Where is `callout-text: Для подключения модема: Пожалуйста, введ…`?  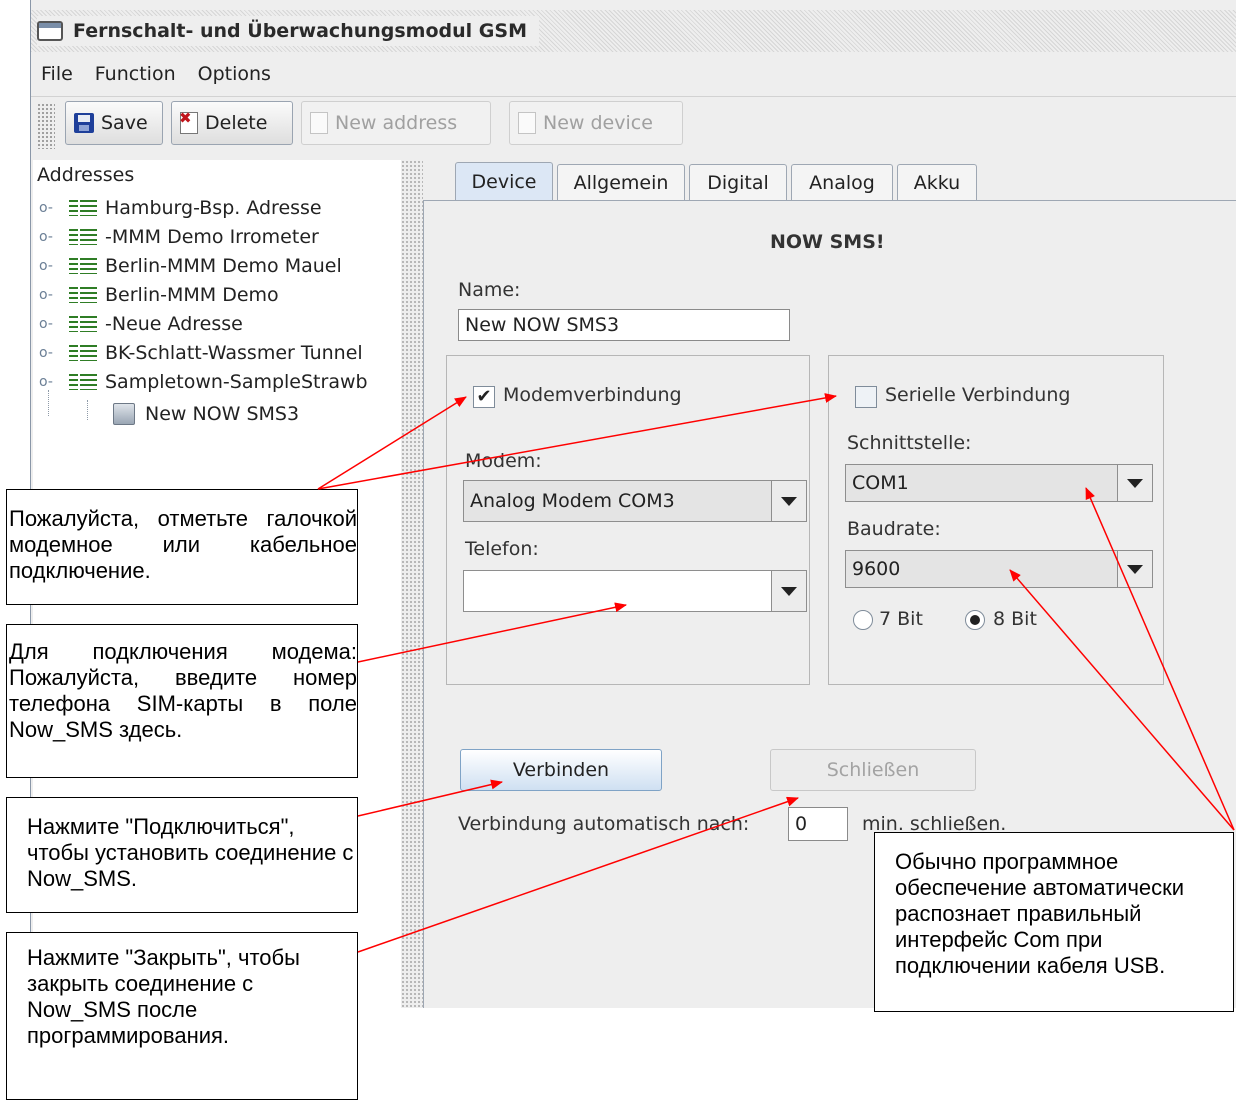 callout-text: Для подключения модема: Пожалуйста, введ… is located at coordinates (183, 690).